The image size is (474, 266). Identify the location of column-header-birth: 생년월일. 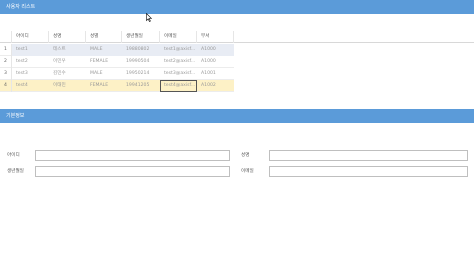
(141, 37).